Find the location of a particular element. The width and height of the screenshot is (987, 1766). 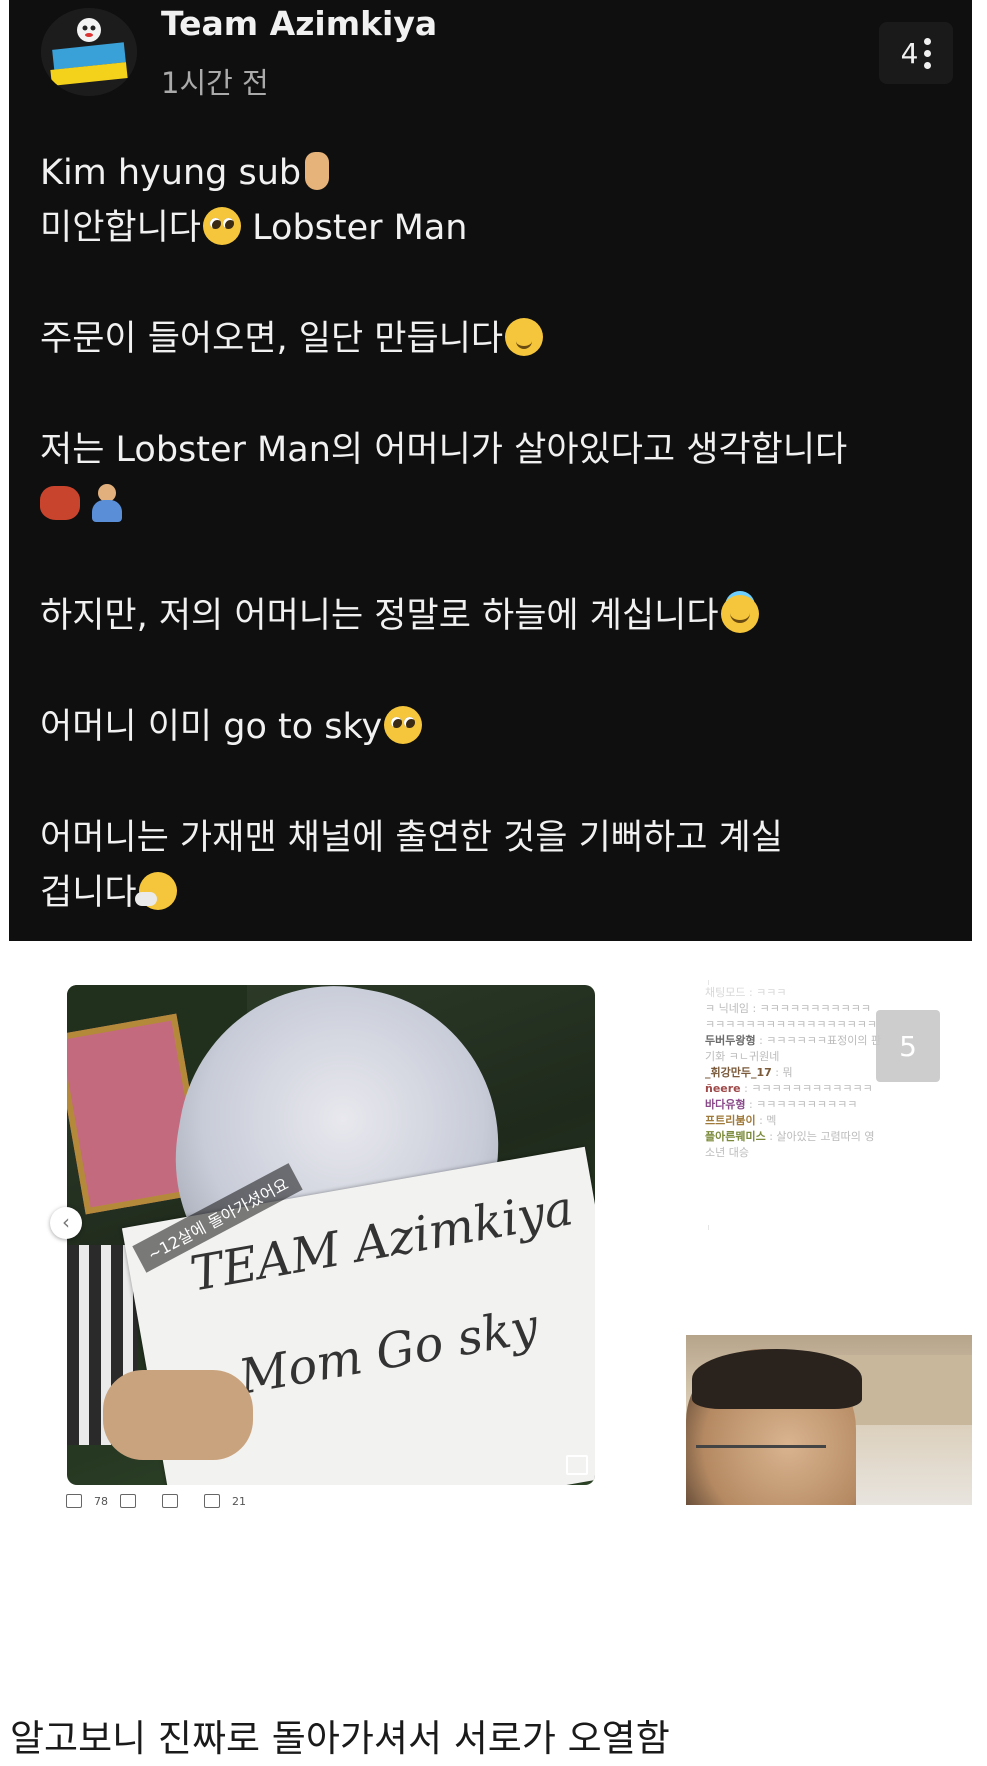

caption-text: 알고보니 진짜로 돌아가셔서 서로가 오열함 is located at coordinates (340, 1738).